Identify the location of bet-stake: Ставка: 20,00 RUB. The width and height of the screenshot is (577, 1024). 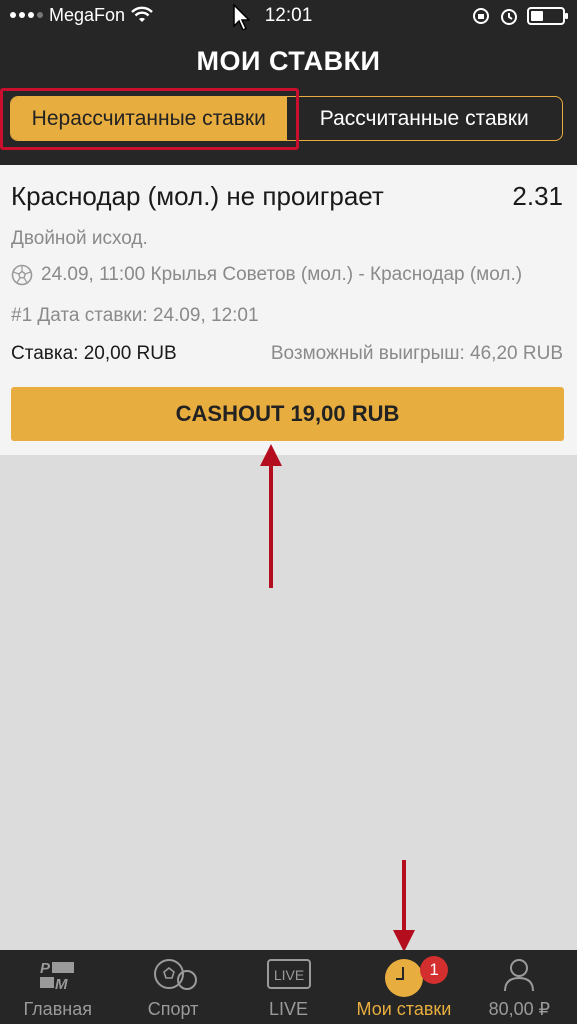
(94, 353).